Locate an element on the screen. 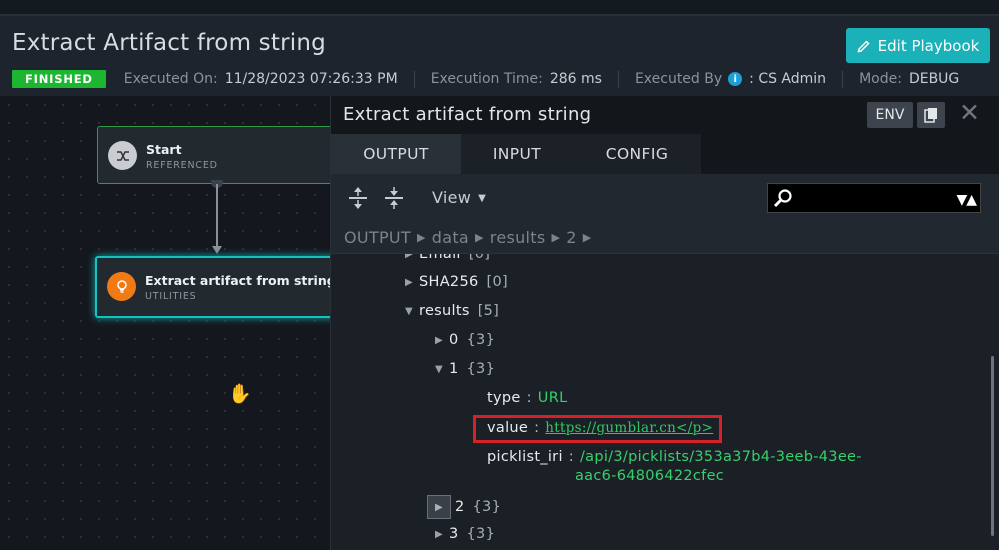 Image resolution: width=999 pixels, height=550 pixels. tree-node-result-1: ▼ 1 {3} is located at coordinates (465, 369).